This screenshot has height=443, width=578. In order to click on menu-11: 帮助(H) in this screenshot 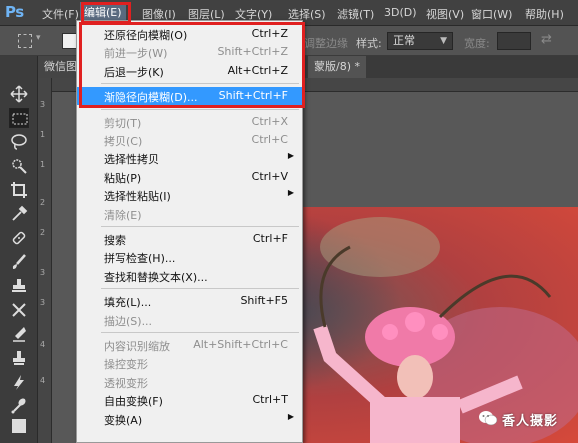, I will do `click(544, 14)`.